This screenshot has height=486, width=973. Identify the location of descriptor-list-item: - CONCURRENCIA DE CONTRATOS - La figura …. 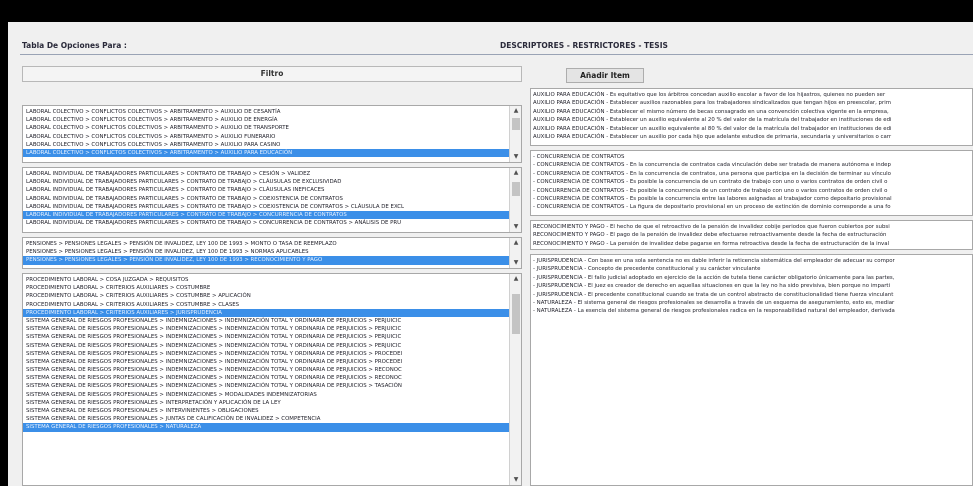
(752, 207).